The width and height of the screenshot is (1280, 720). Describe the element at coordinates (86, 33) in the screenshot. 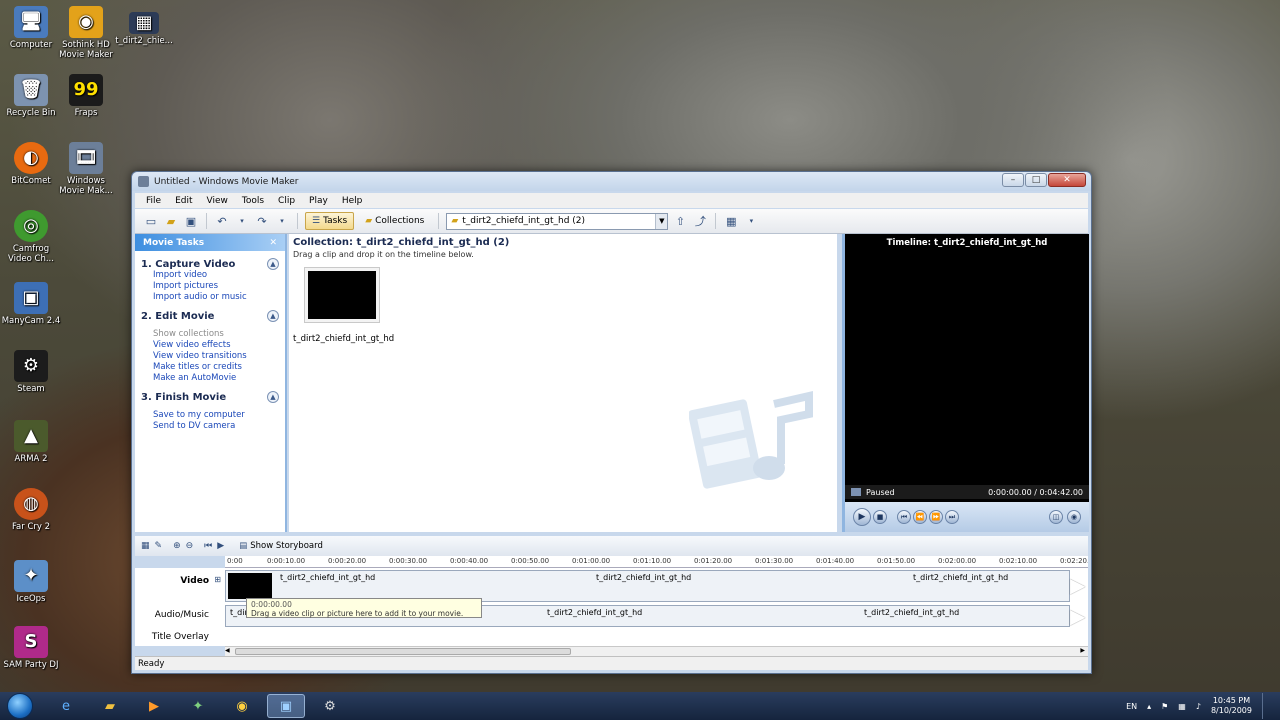

I see `desktop-icon-sothink: ◉ Sothink HD Movie Maker` at that location.